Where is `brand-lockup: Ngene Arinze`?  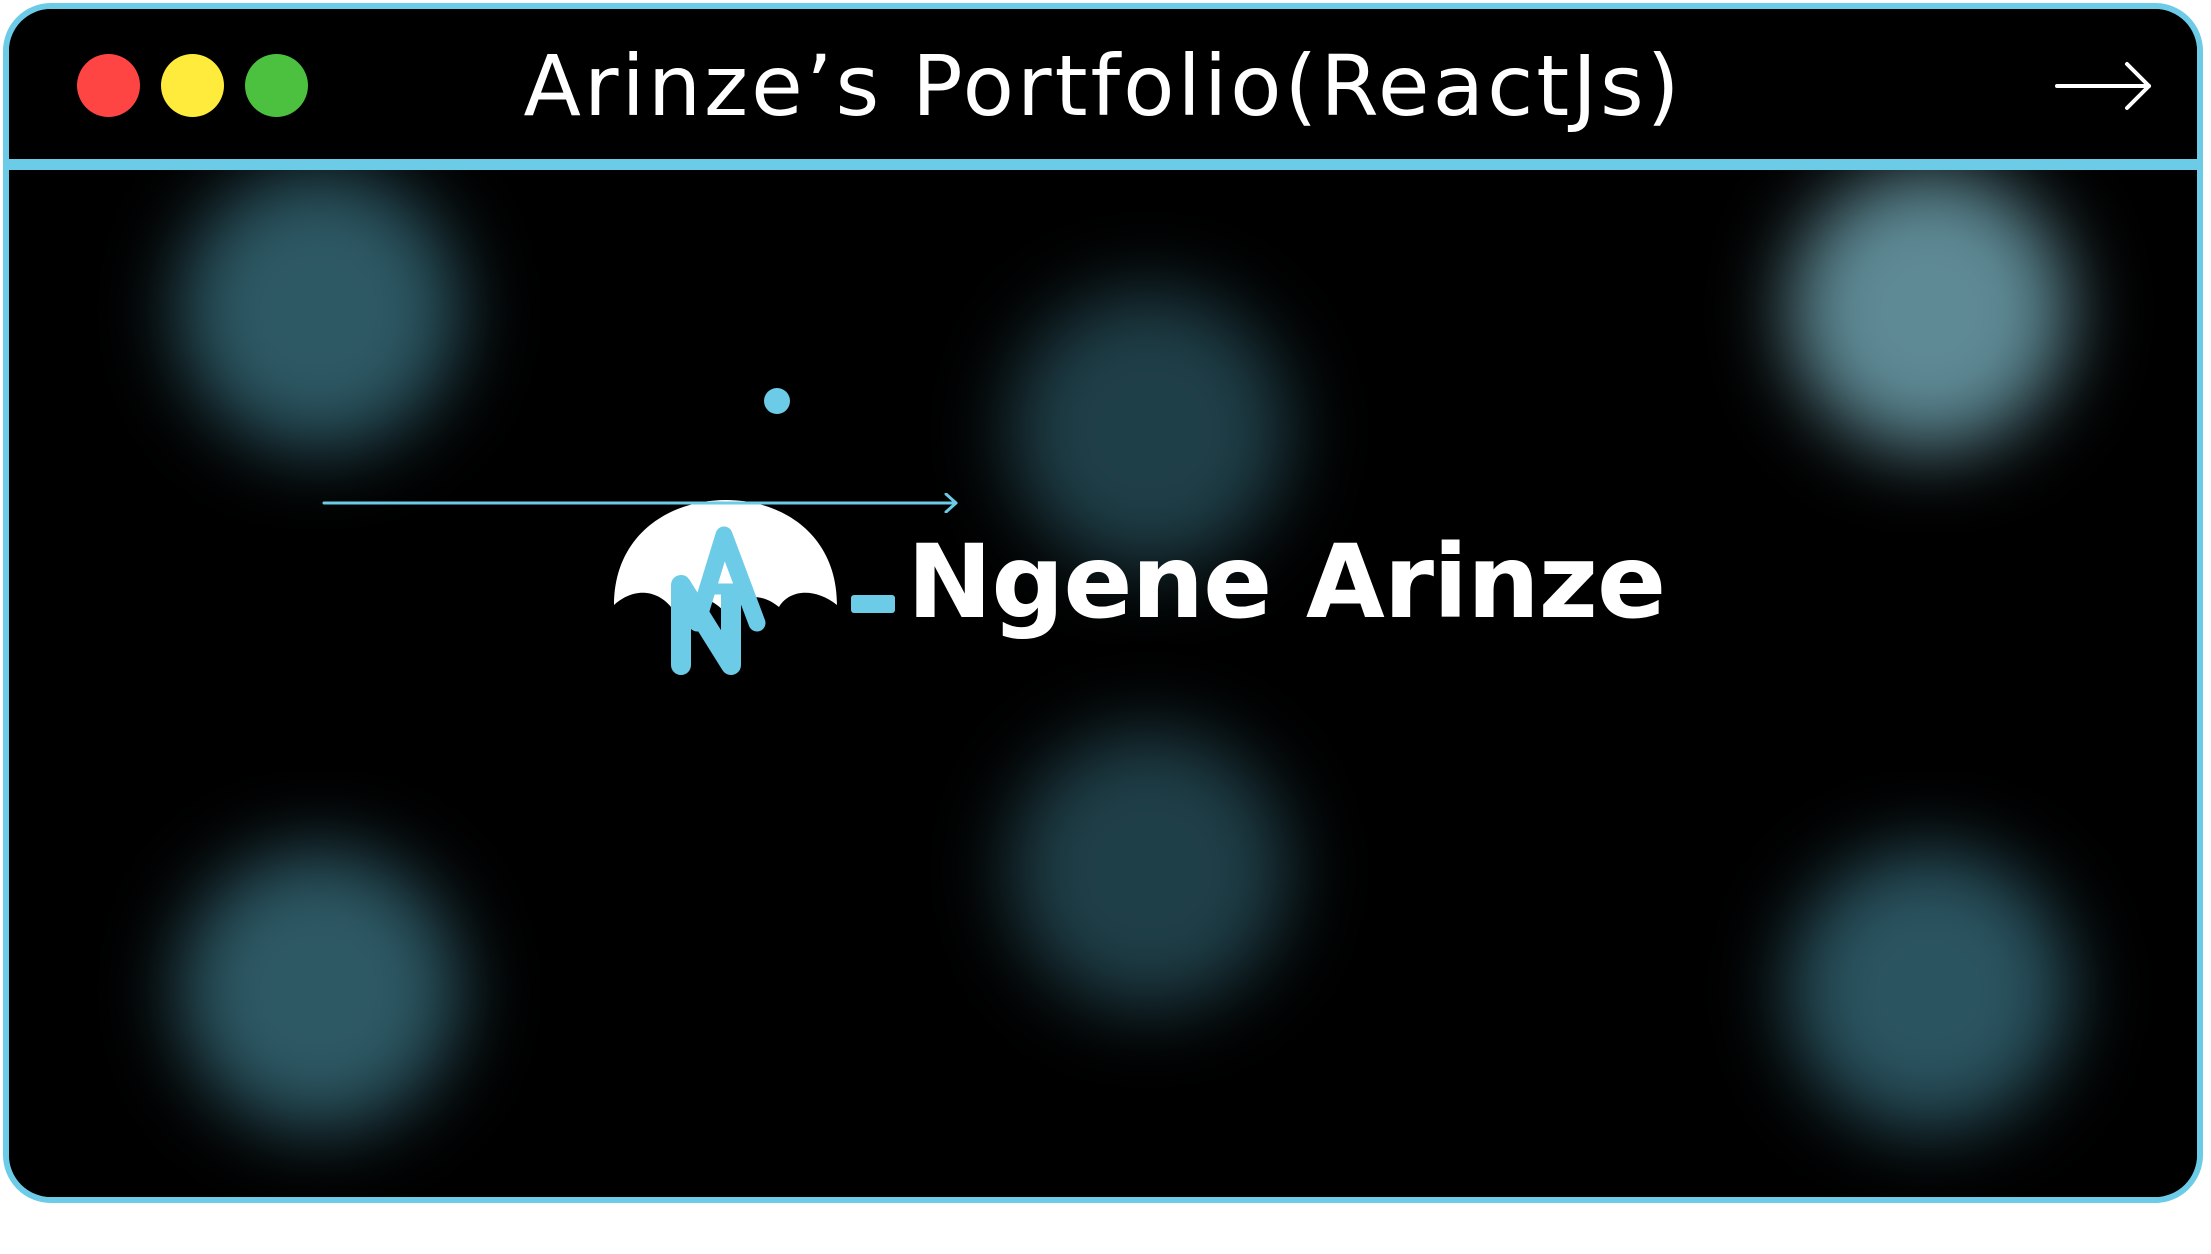 brand-lockup: Ngene Arinze is located at coordinates (1137, 595).